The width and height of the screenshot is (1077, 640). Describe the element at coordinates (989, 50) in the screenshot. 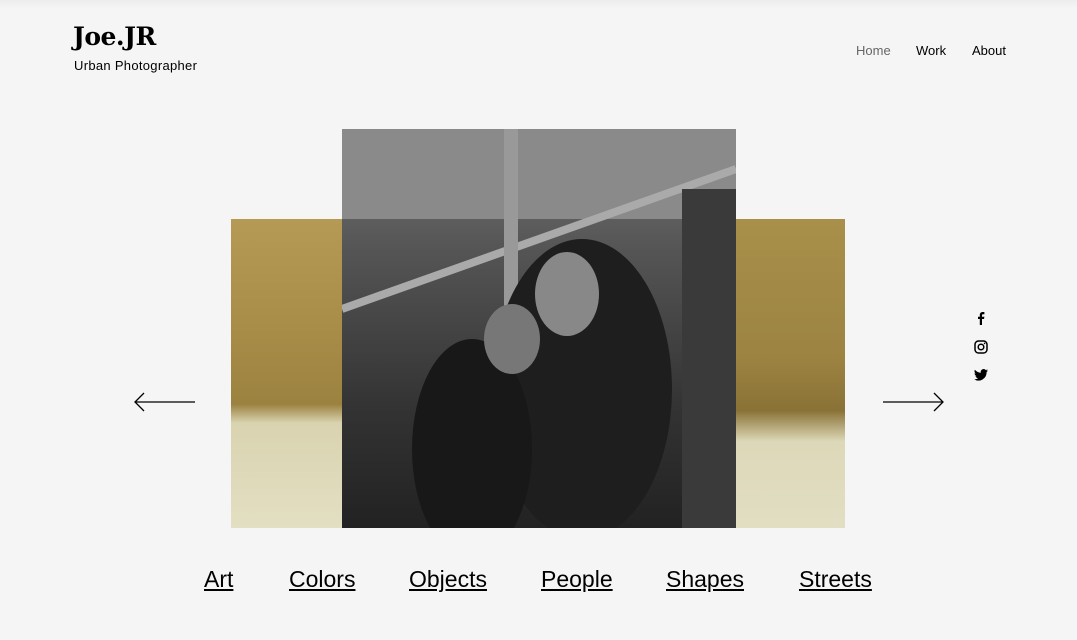

I see `nav-about: About` at that location.